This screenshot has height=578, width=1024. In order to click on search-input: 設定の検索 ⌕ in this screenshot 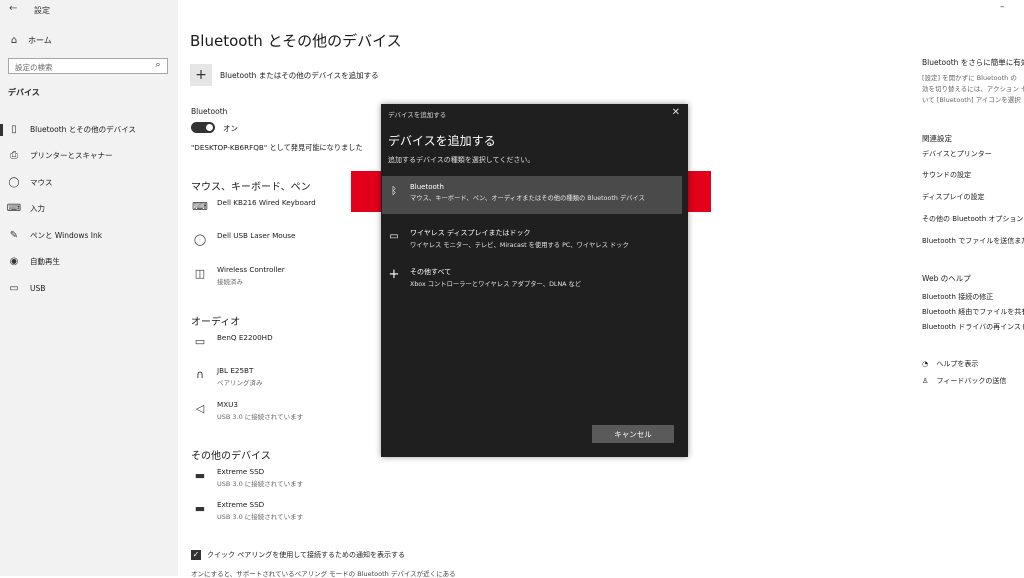, I will do `click(88, 66)`.